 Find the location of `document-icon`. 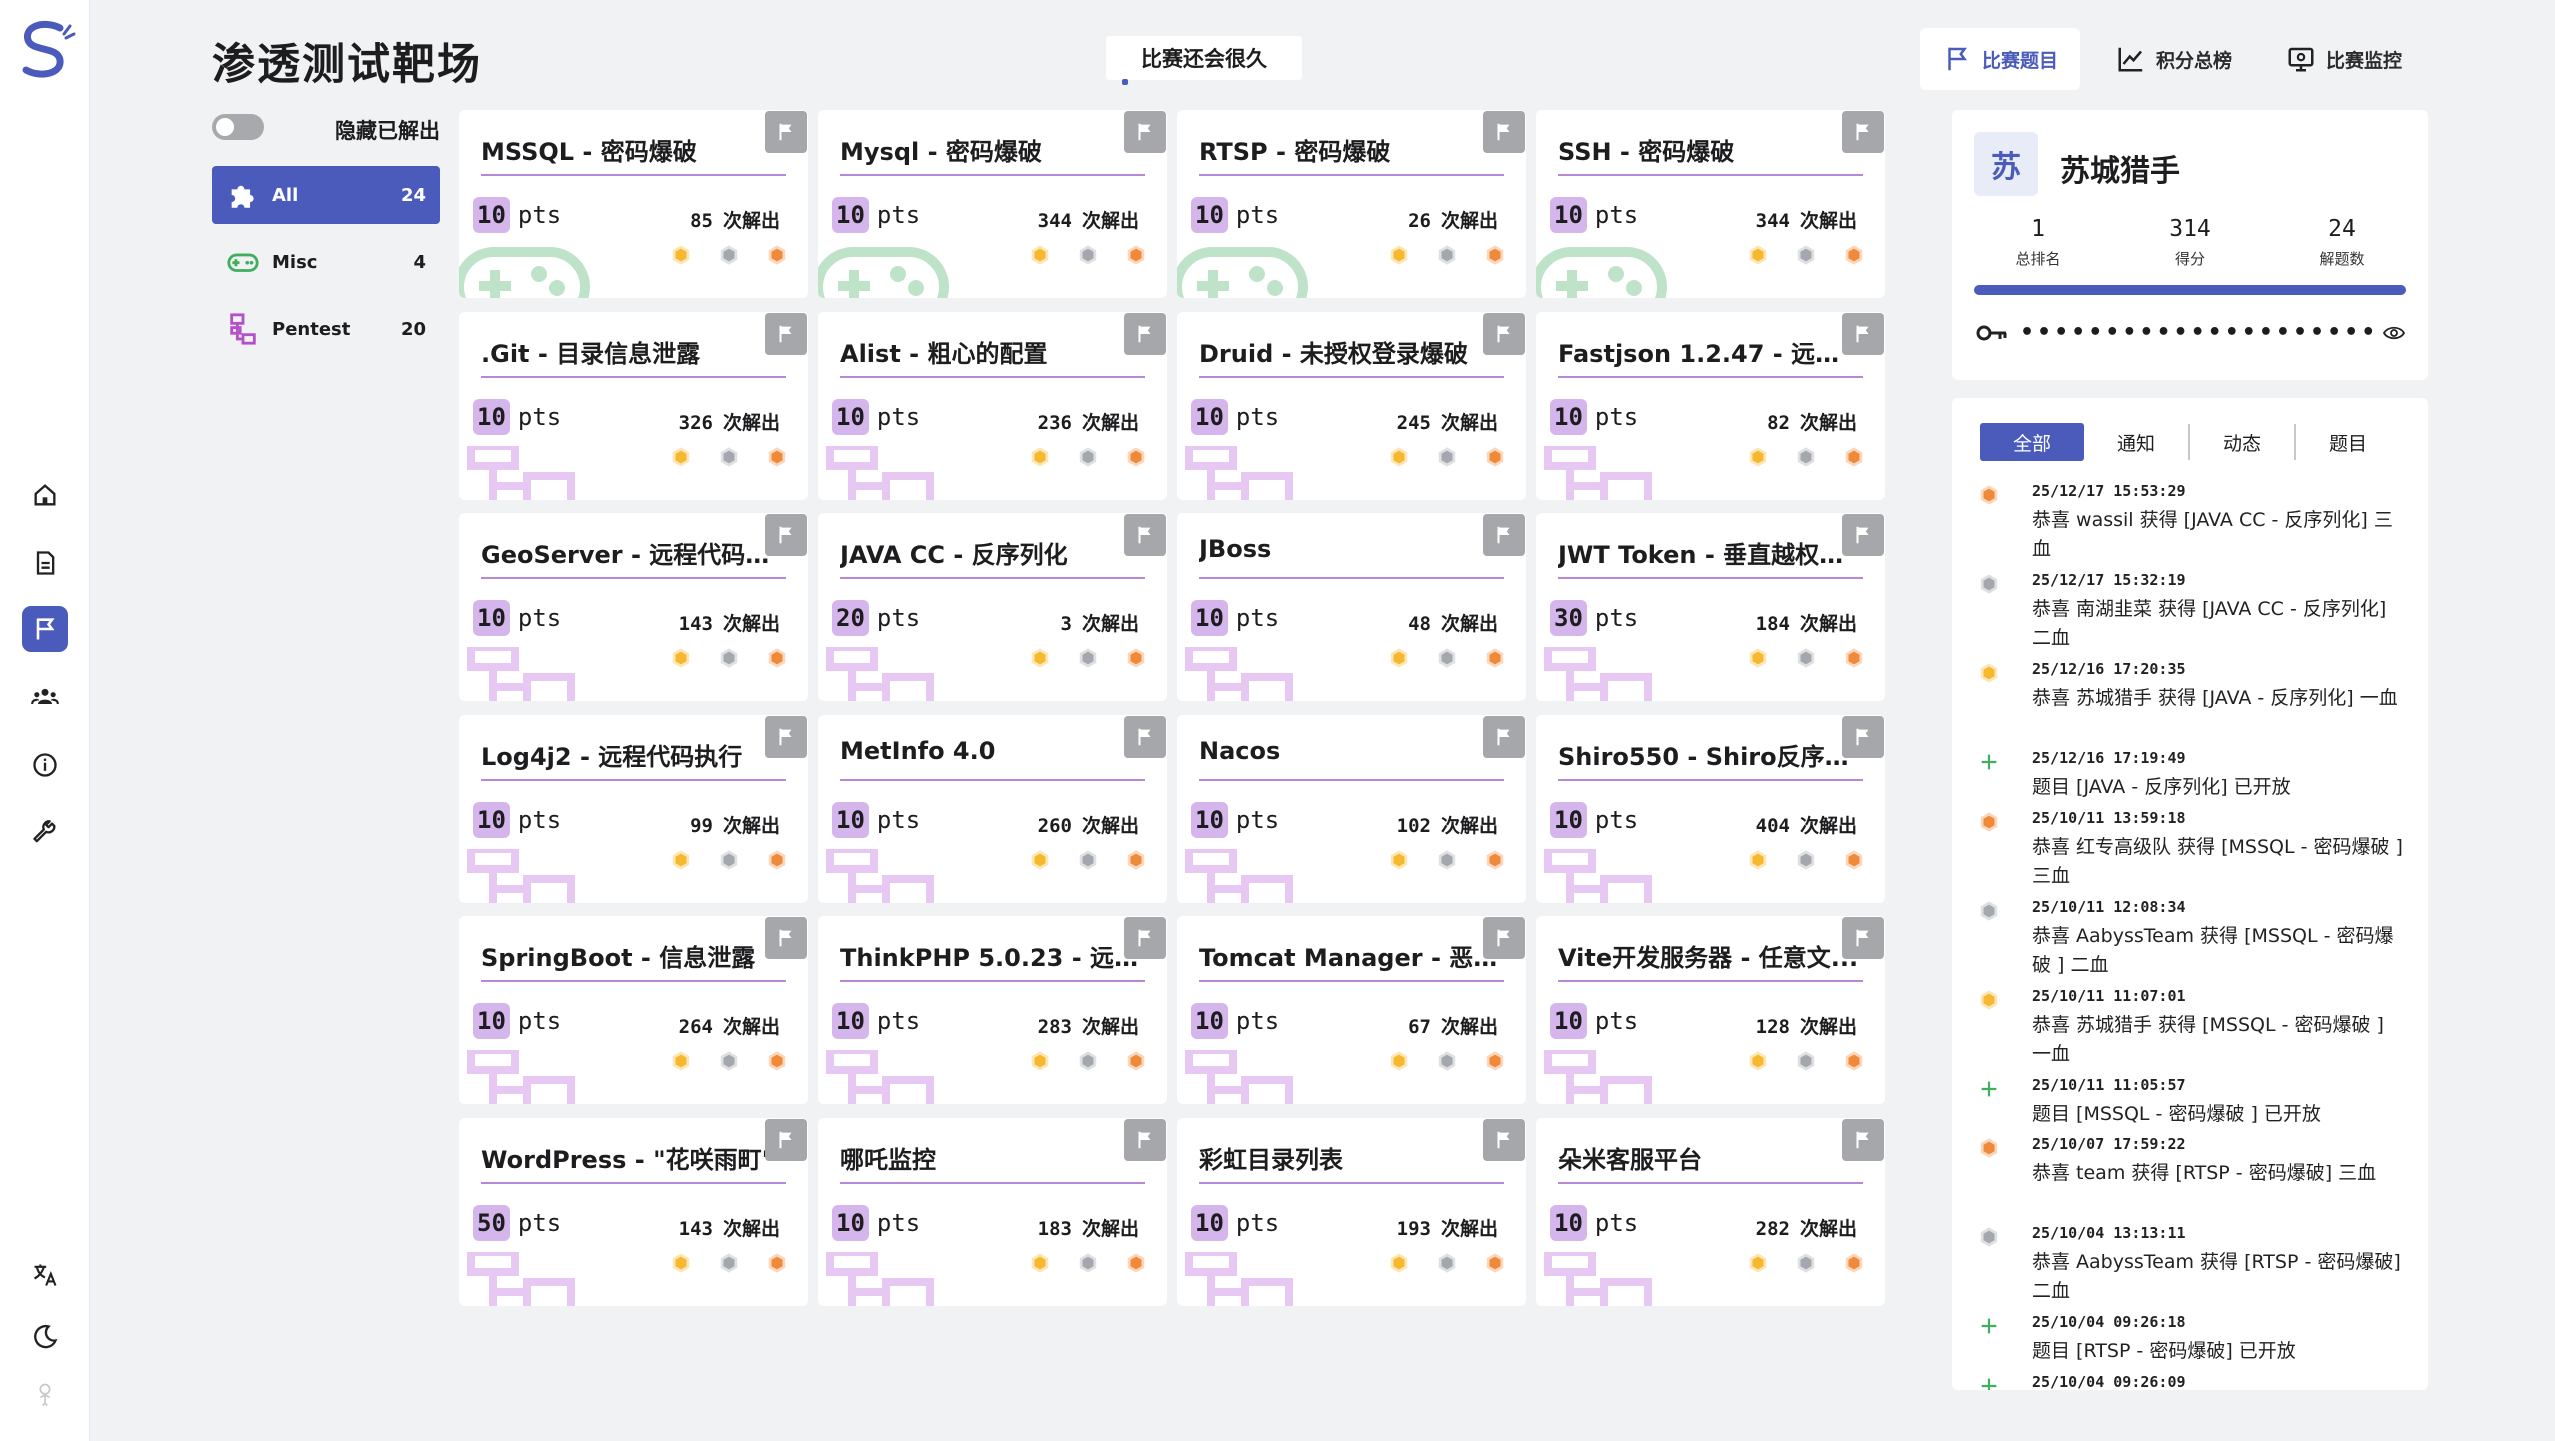

document-icon is located at coordinates (45, 563).